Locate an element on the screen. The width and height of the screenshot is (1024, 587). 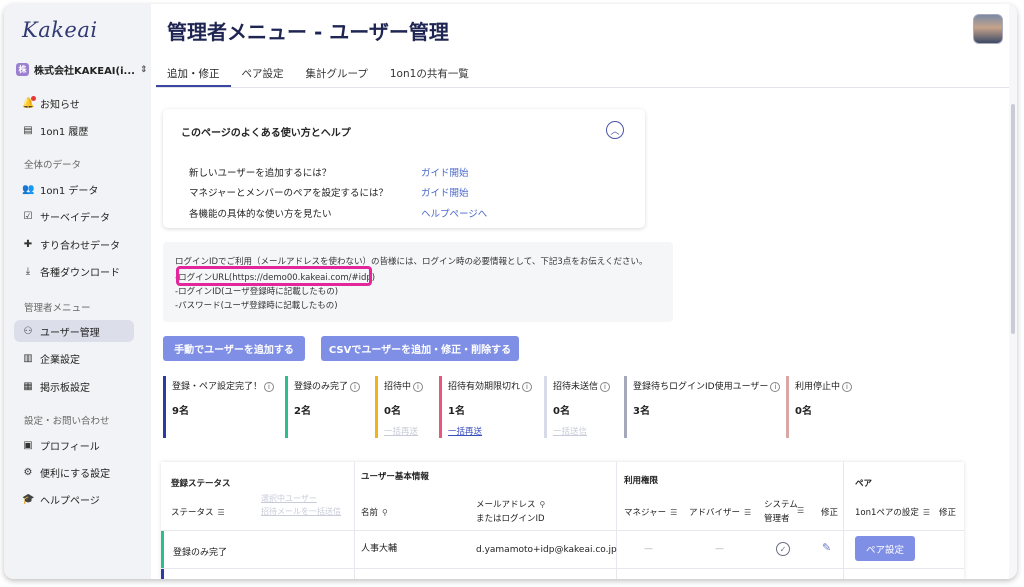
stat-inviting: 招待中 i 0名 一括再送 is located at coordinates (405, 407).